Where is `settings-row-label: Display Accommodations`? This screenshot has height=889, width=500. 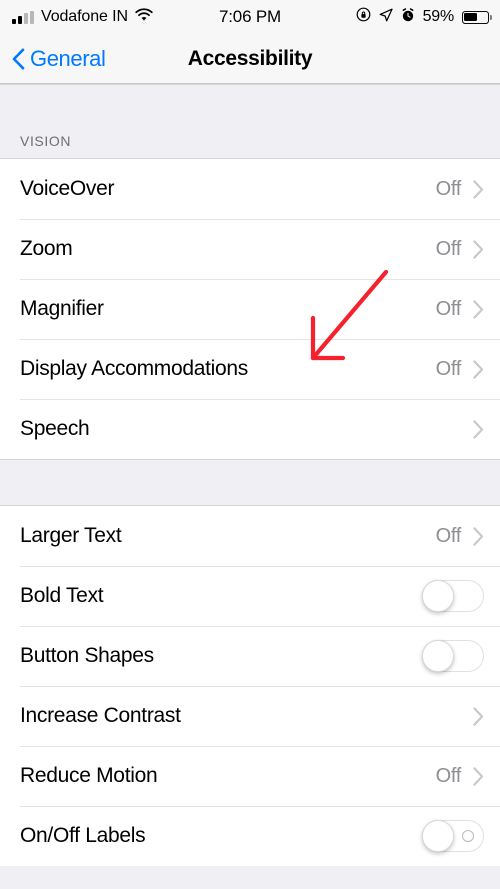
settings-row-label: Display Accommodations is located at coordinates (134, 368).